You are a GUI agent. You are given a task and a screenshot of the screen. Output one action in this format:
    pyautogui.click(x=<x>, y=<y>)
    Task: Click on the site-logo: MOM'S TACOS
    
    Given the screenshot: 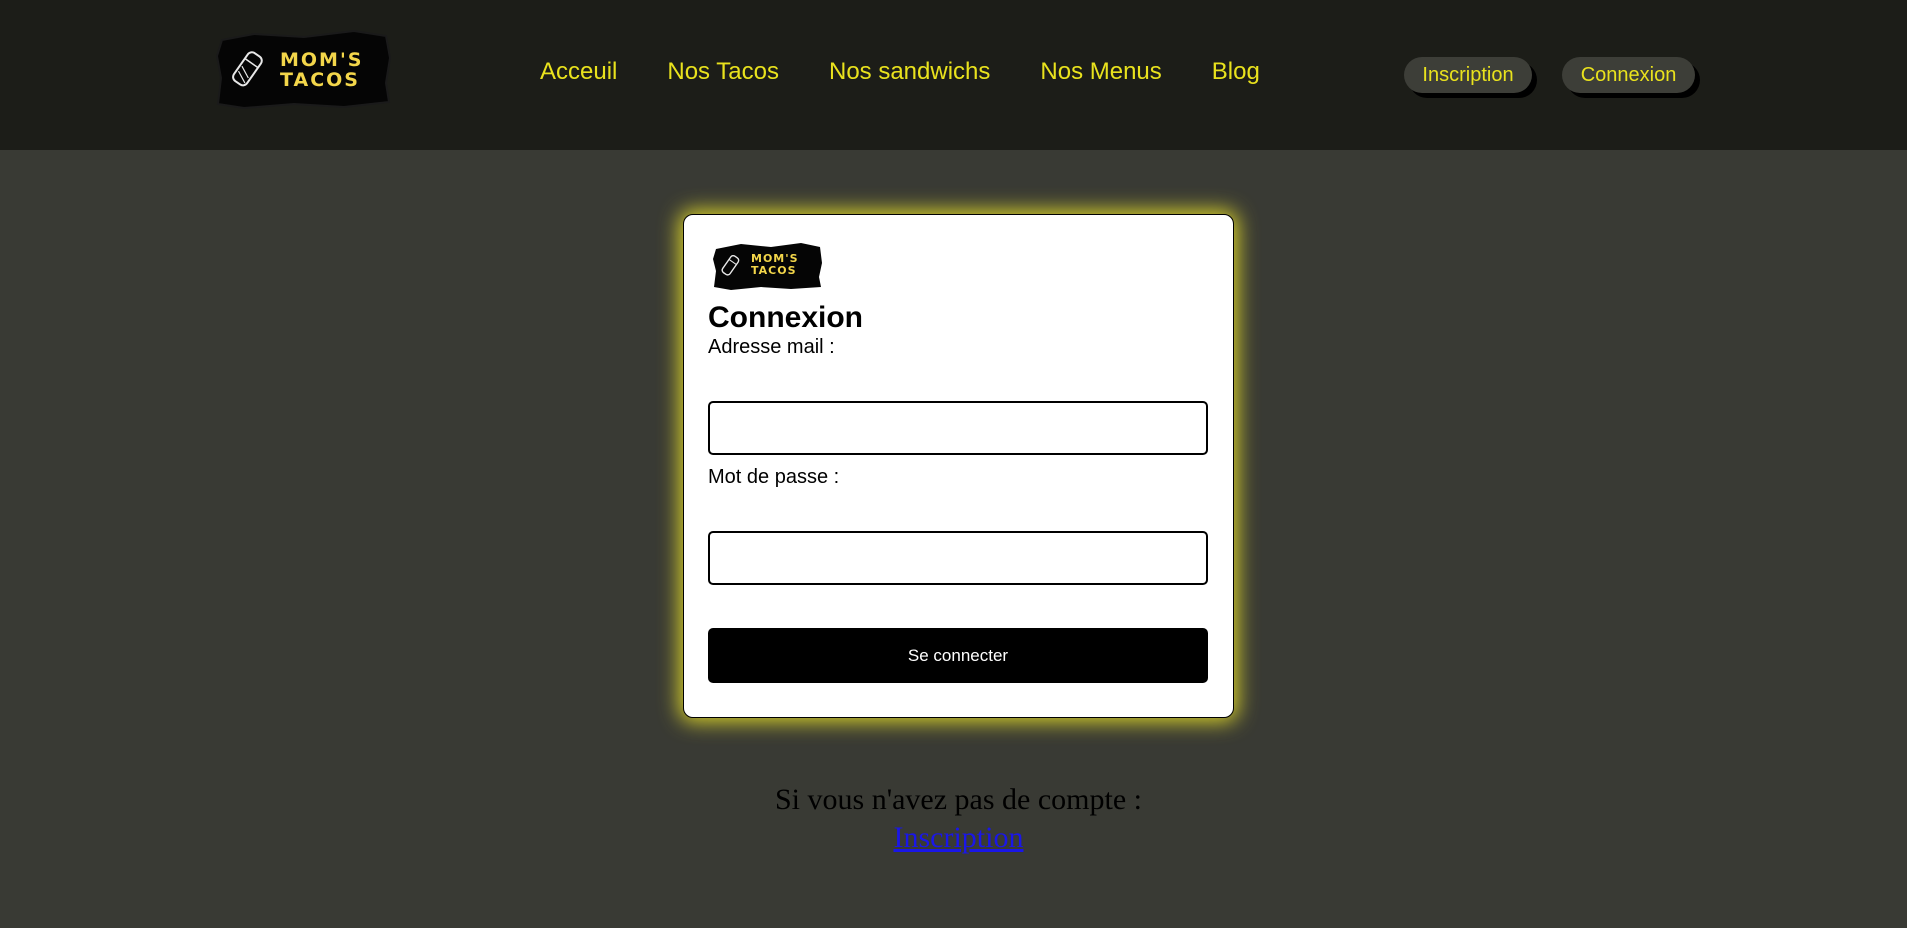 What is the action you would take?
    pyautogui.click(x=303, y=69)
    